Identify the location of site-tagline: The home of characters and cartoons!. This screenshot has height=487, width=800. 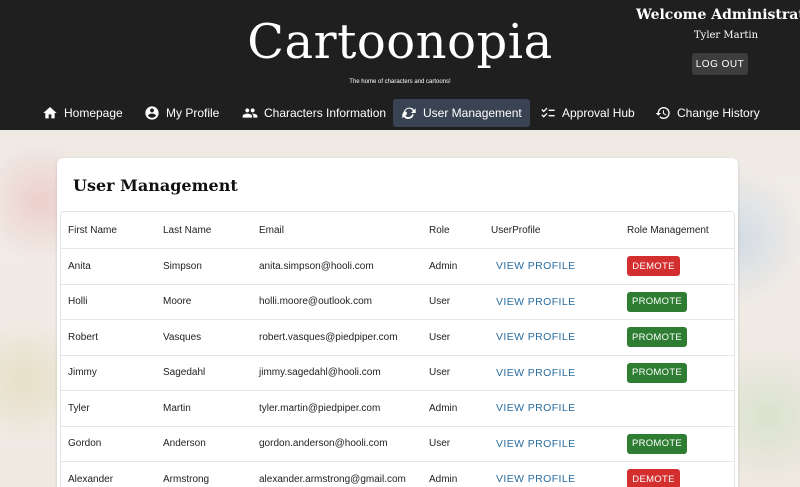
(400, 82).